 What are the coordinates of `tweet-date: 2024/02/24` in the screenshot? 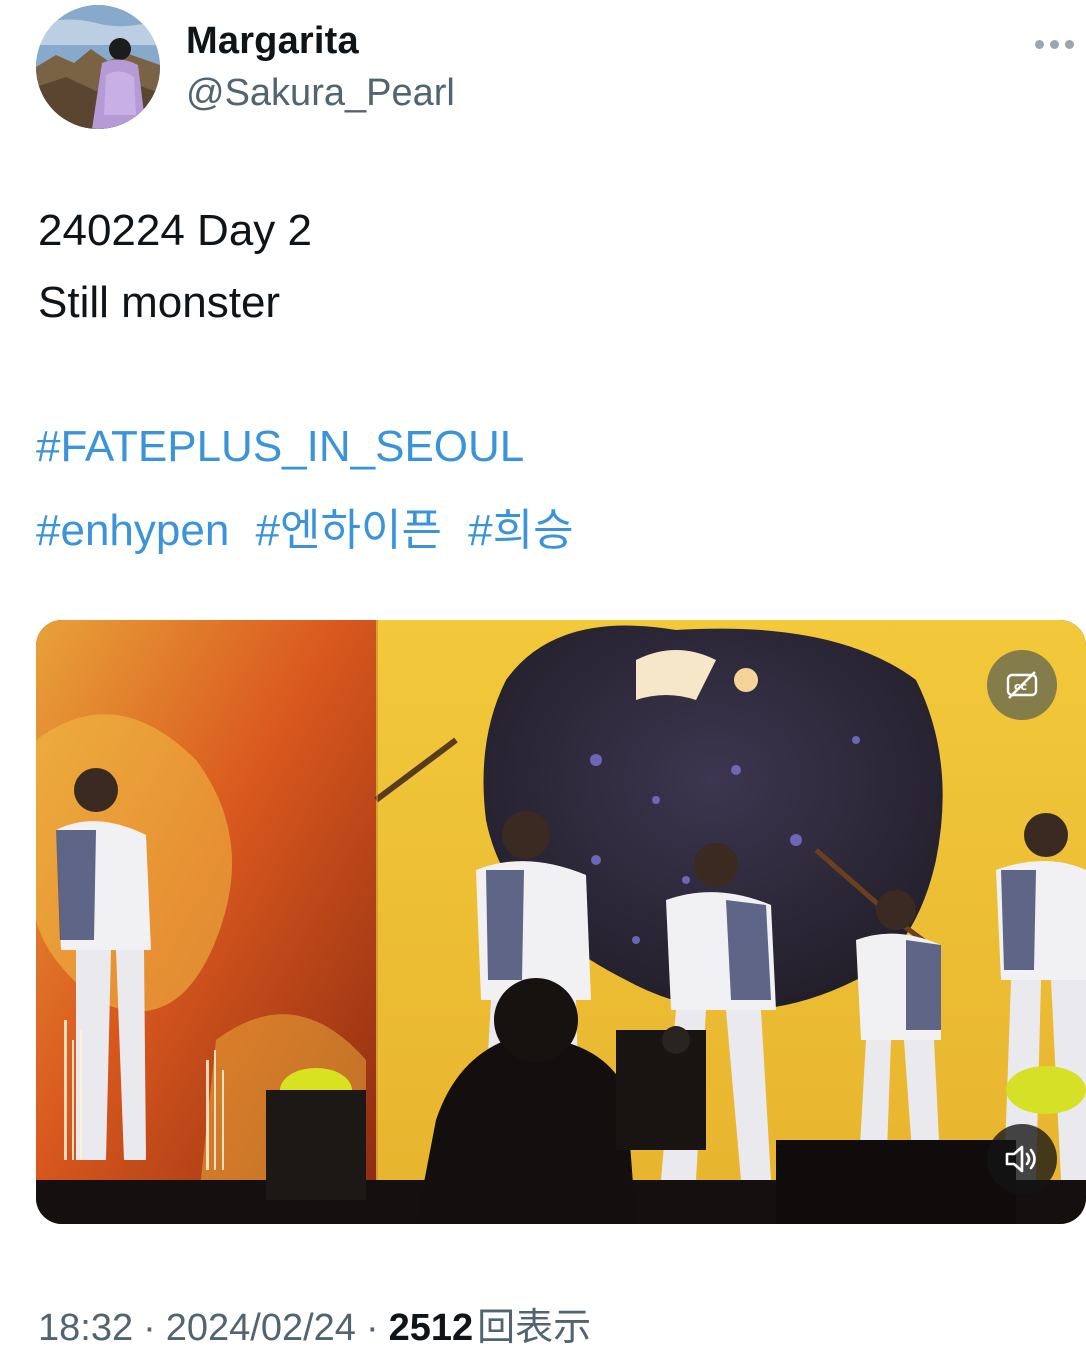 It's located at (261, 1326).